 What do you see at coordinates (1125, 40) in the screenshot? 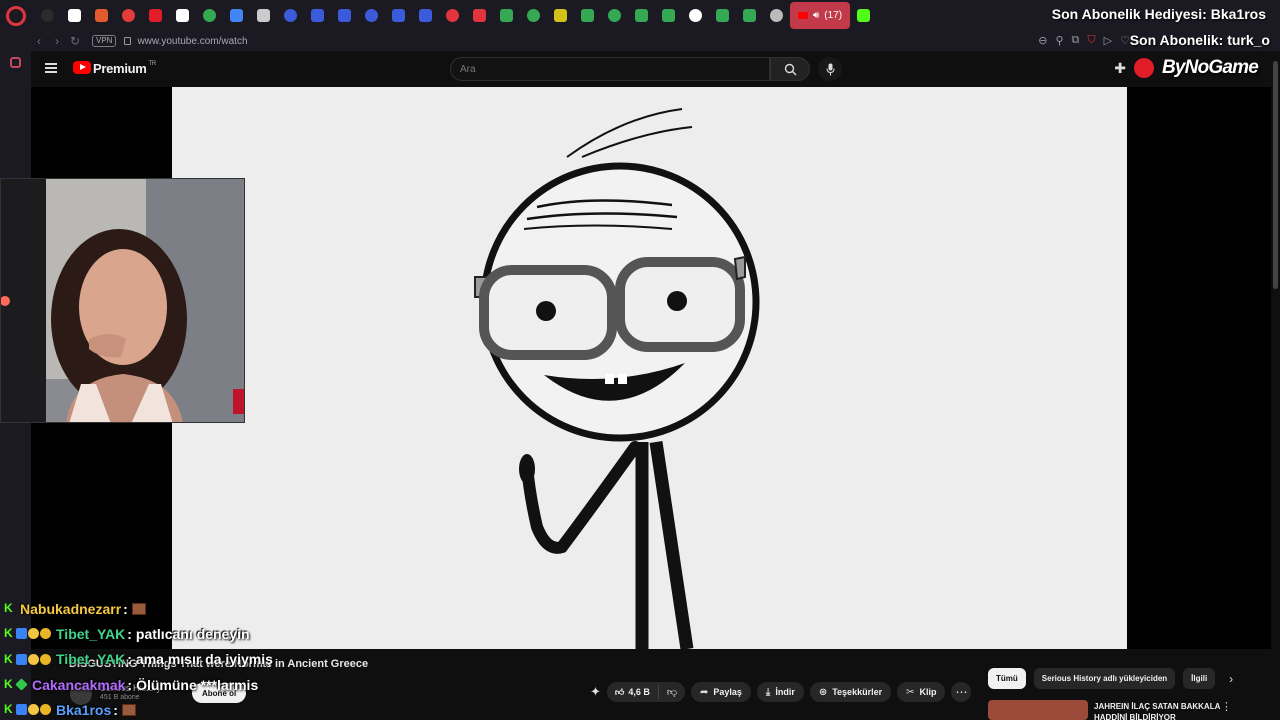
I see `heart-icon: ♡` at bounding box center [1125, 40].